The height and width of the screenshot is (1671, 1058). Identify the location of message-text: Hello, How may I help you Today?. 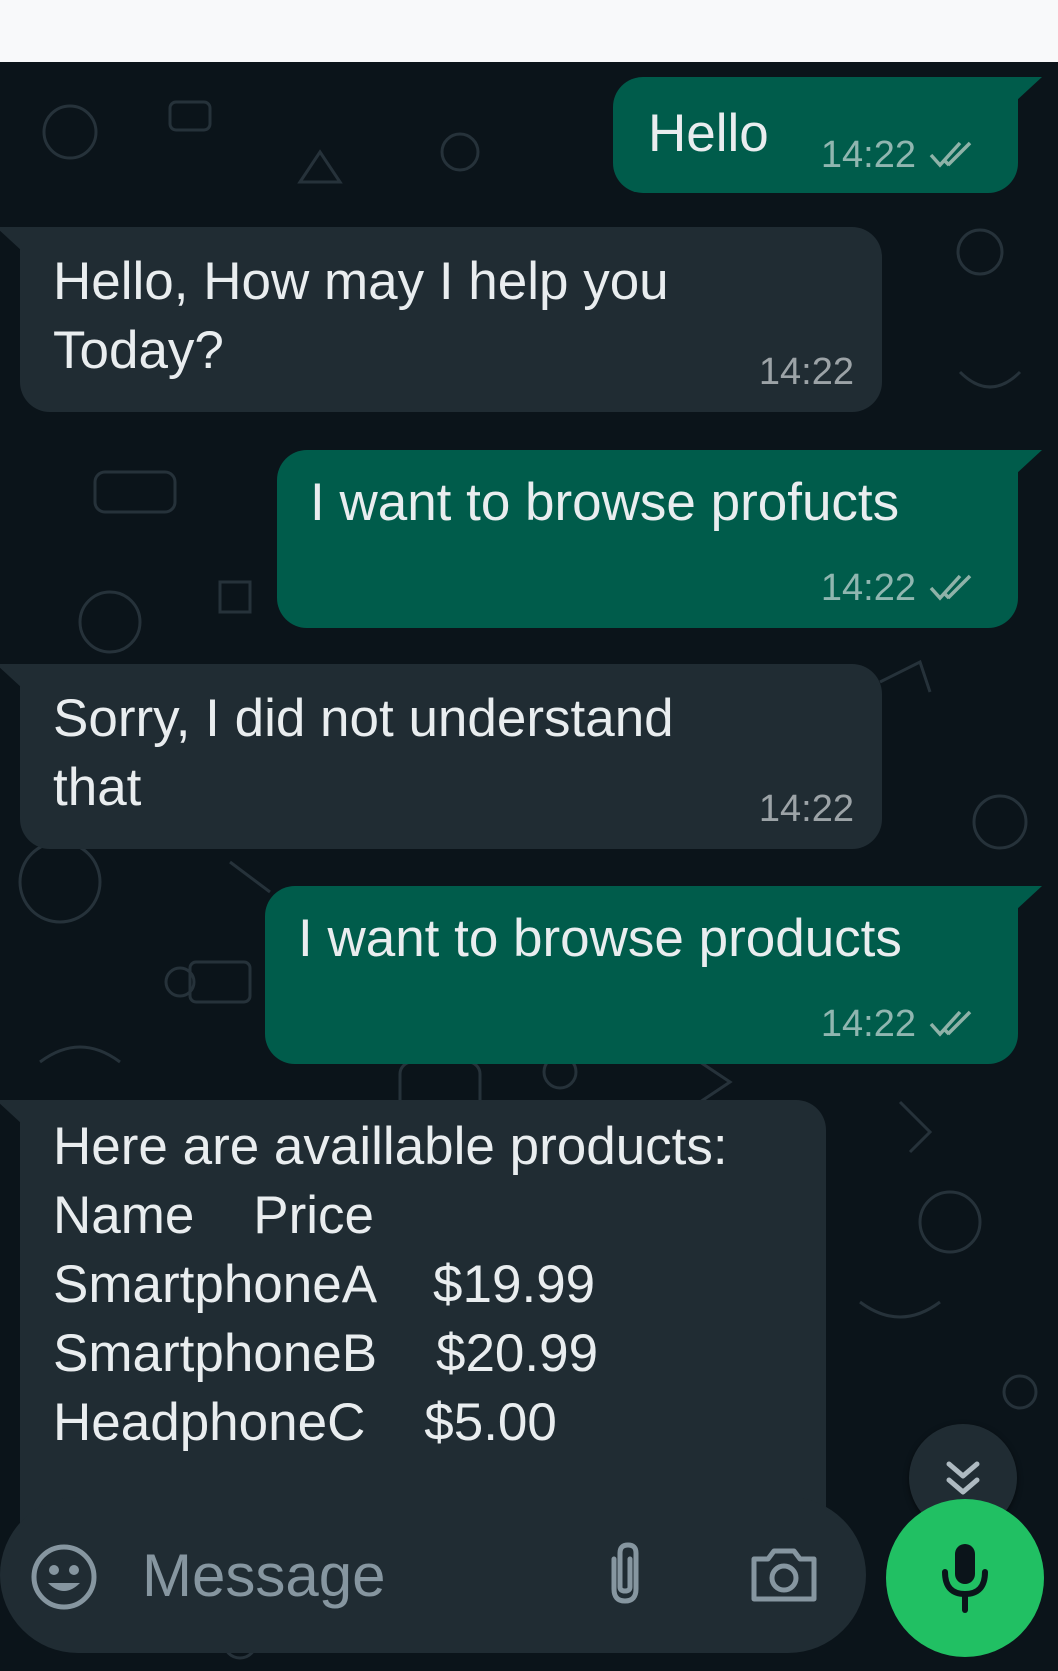
(361, 316).